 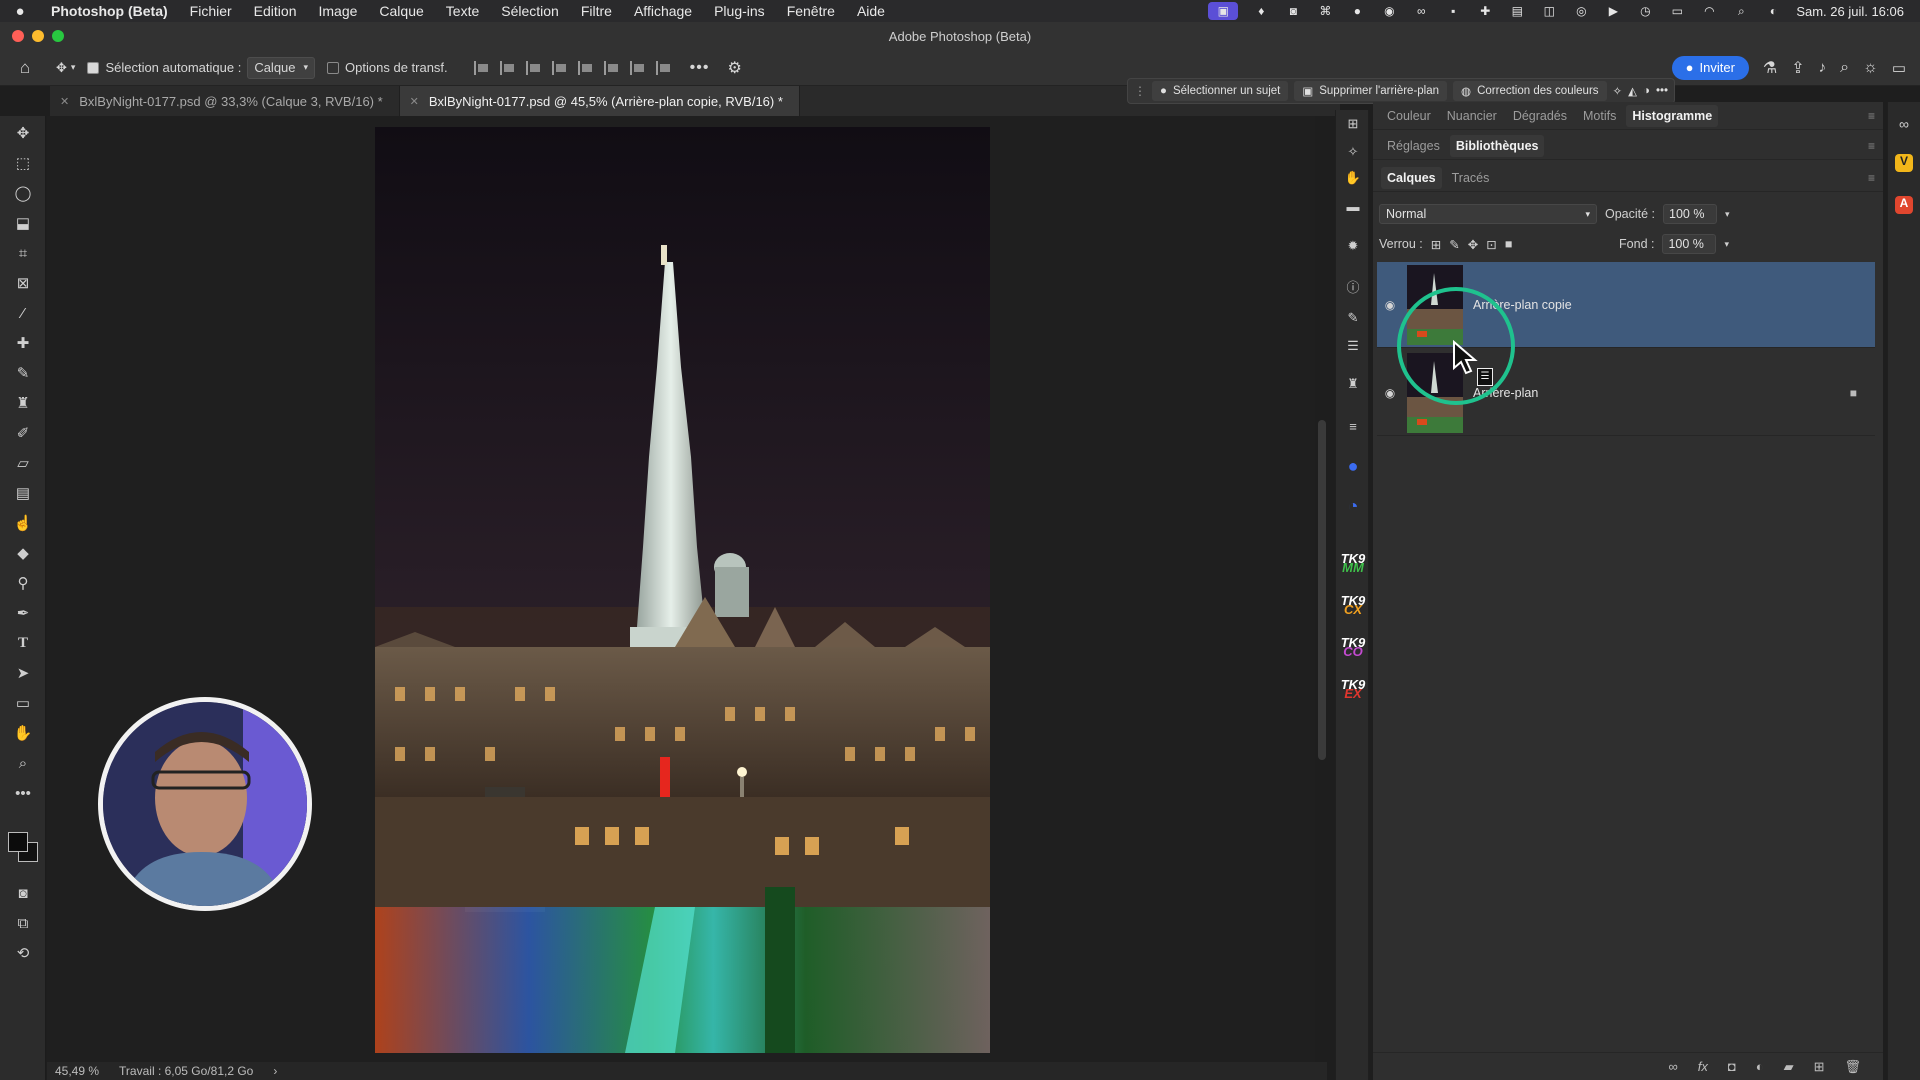 I want to click on pen-tool-icon: ✒, so click(x=23, y=613).